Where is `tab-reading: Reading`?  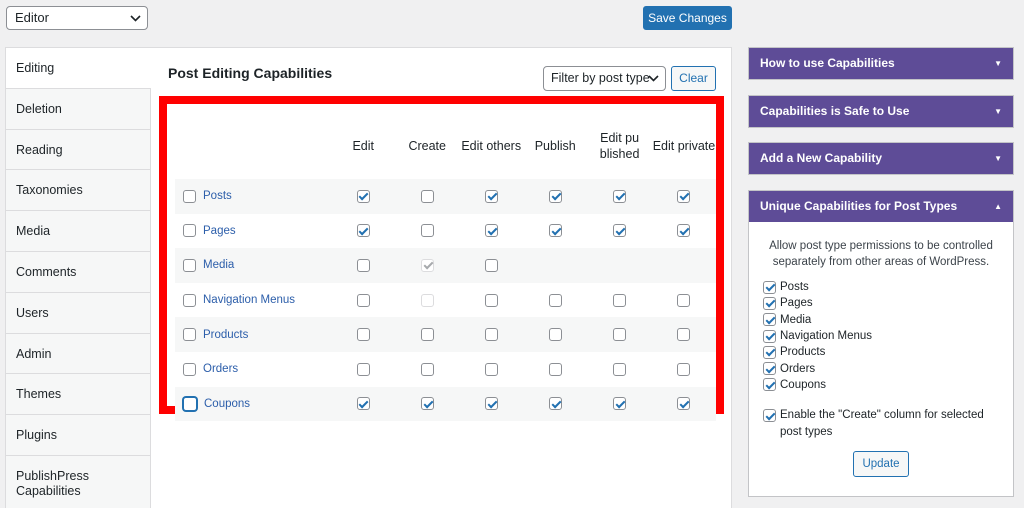 tab-reading: Reading is located at coordinates (78, 150).